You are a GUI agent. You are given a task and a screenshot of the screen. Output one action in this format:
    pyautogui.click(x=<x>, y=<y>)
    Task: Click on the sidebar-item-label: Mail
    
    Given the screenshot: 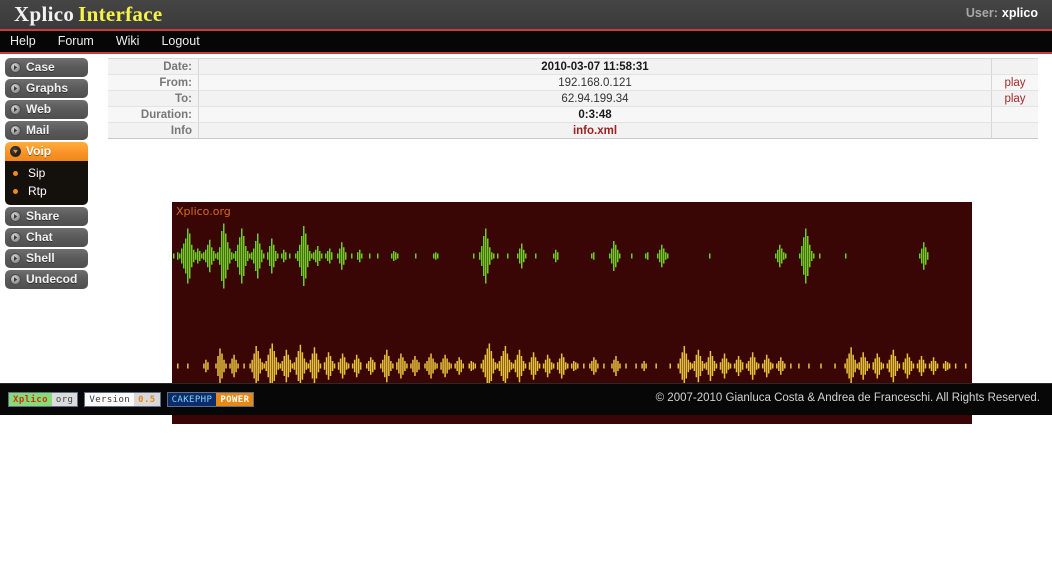 What is the action you would take?
    pyautogui.click(x=38, y=130)
    